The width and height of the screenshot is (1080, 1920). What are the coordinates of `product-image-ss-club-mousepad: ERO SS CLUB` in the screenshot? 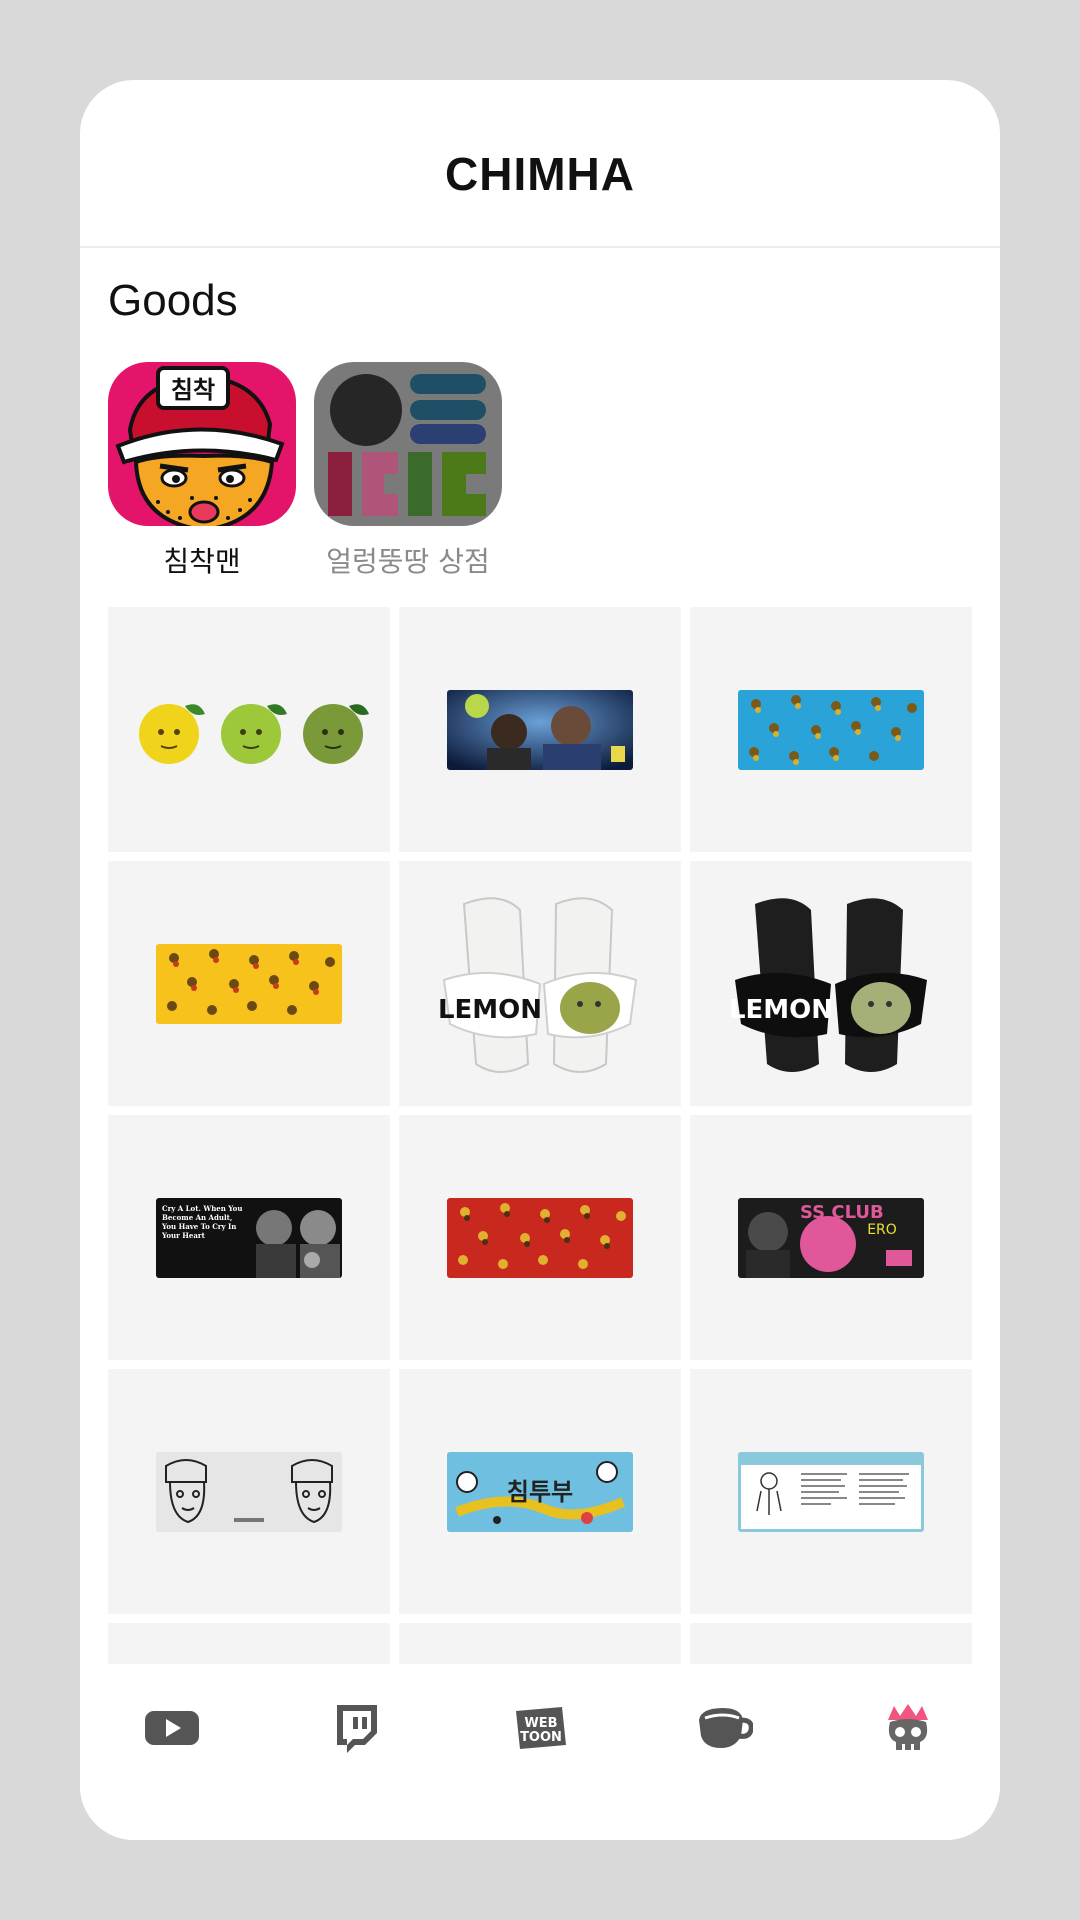 It's located at (831, 1237).